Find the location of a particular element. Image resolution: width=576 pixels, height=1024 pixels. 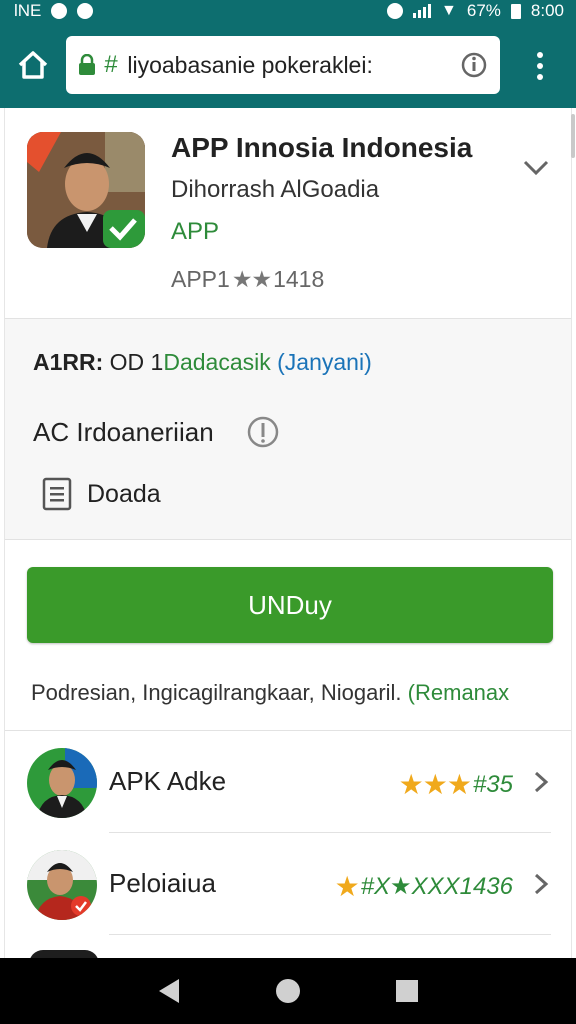

content-row: Doada is located at coordinates (101, 494).